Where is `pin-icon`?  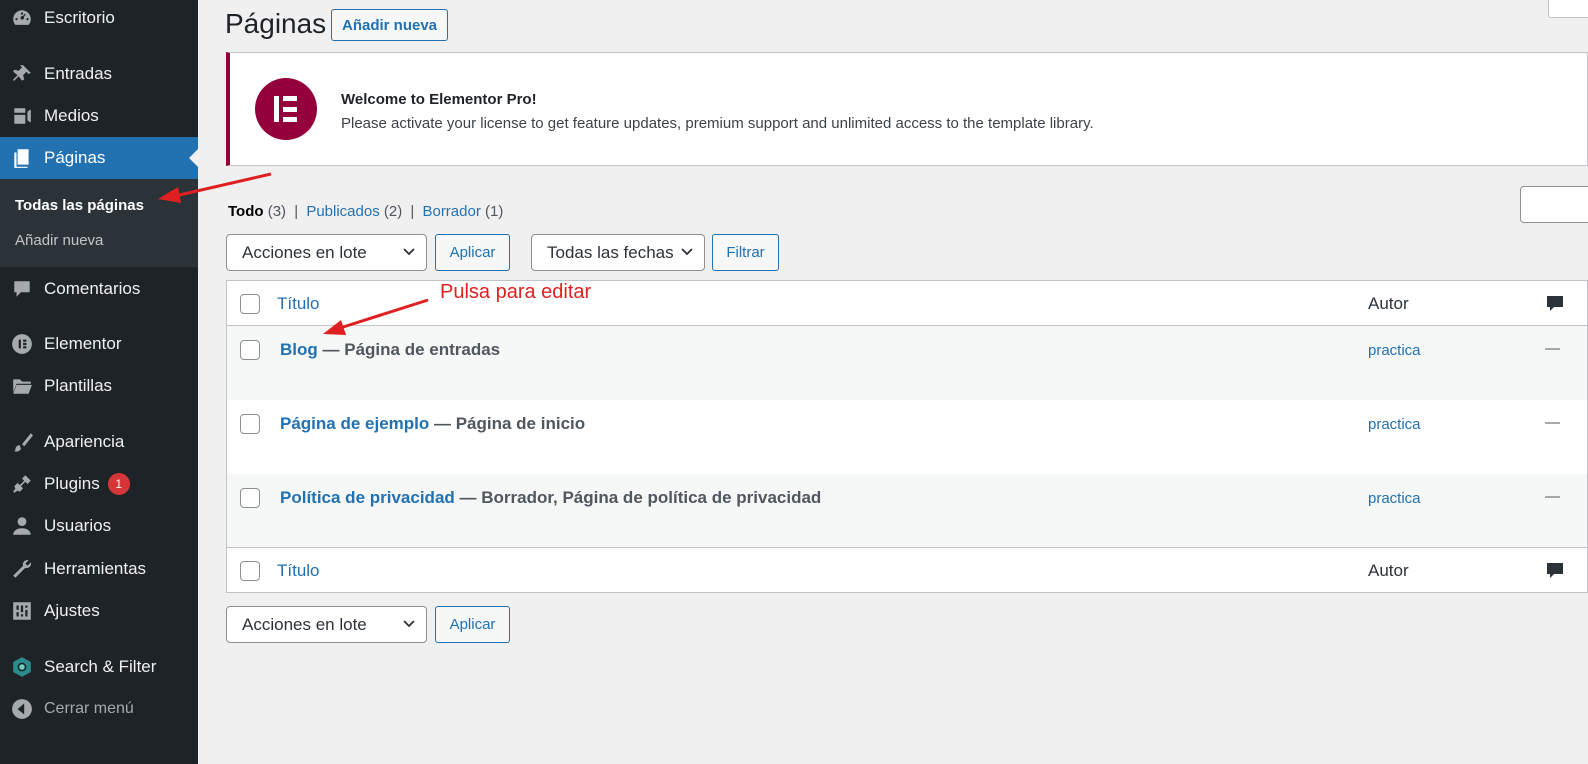
pin-icon is located at coordinates (22, 74).